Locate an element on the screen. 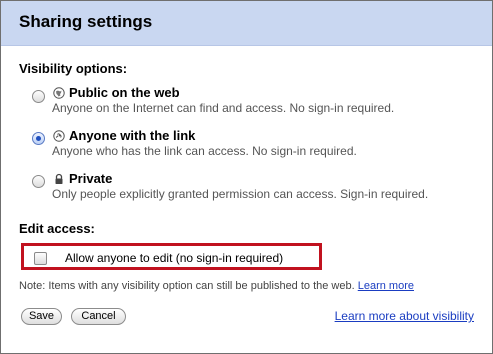 The height and width of the screenshot is (354, 493). visibility-options-label: Visibility options: is located at coordinates (73, 68).